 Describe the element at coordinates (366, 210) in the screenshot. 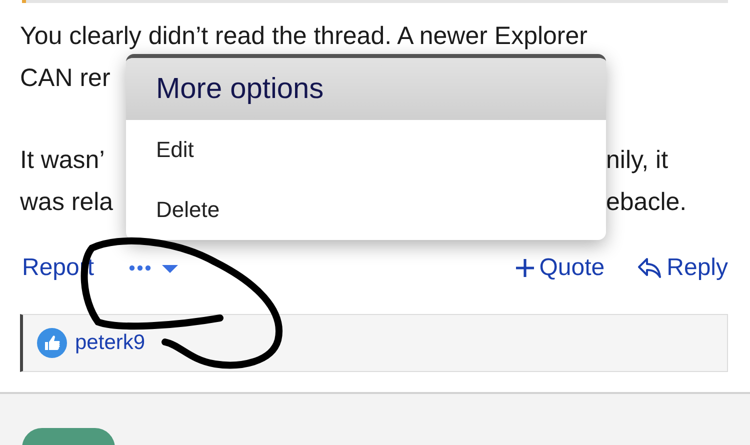

I see `menu-item: Delete` at that location.